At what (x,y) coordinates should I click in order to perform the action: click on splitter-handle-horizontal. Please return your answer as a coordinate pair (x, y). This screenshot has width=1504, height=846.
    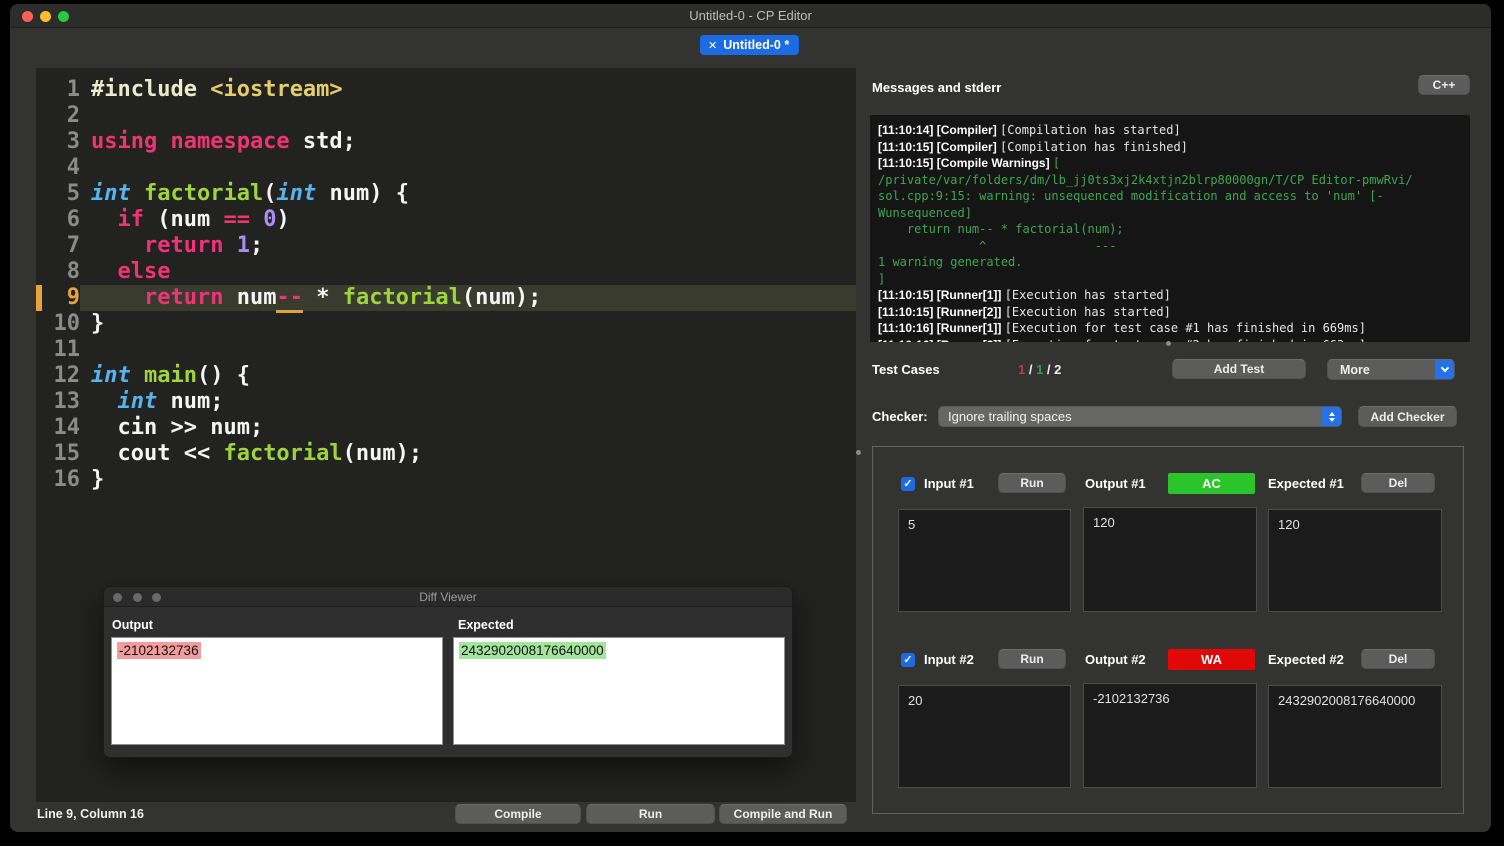
    Looking at the image, I should click on (1168, 343).